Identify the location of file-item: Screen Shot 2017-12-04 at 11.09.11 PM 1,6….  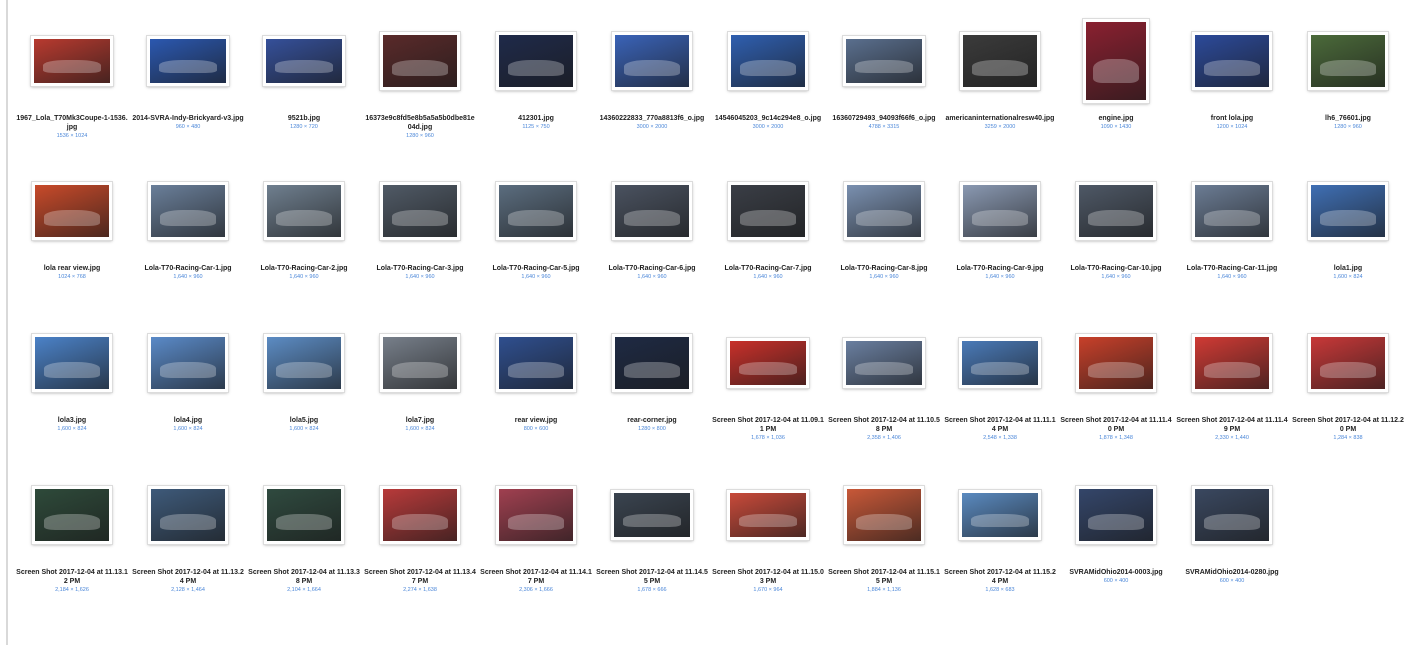
(768, 396).